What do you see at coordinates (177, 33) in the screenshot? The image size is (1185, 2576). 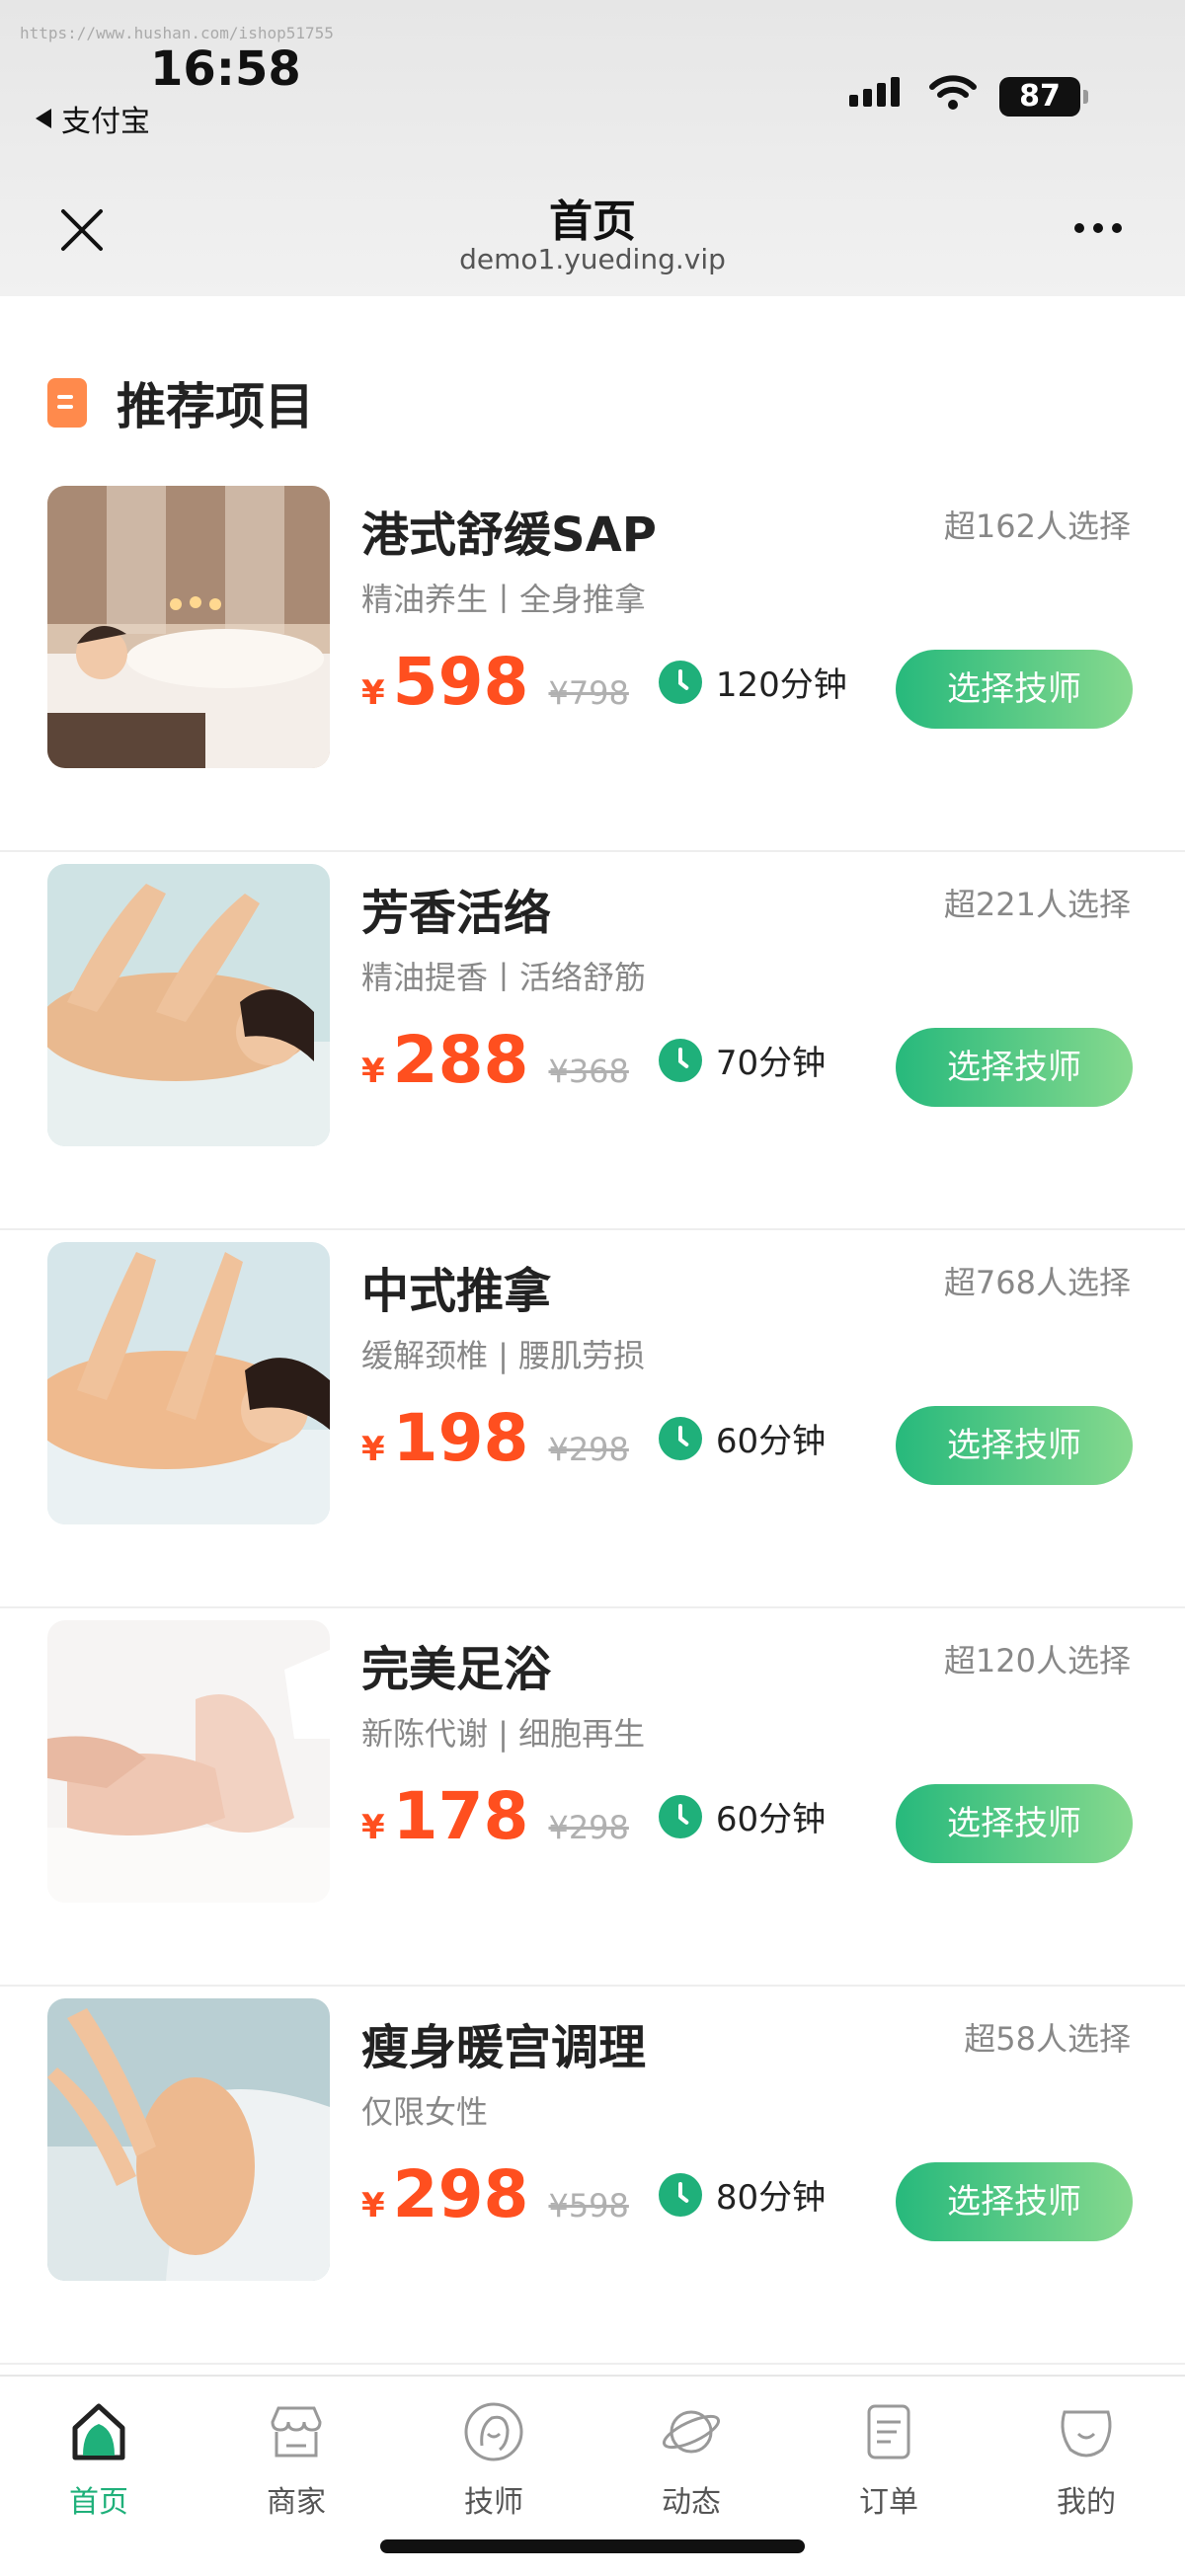 I see `watermark-url: https://www.hushan.com/ishop51755` at bounding box center [177, 33].